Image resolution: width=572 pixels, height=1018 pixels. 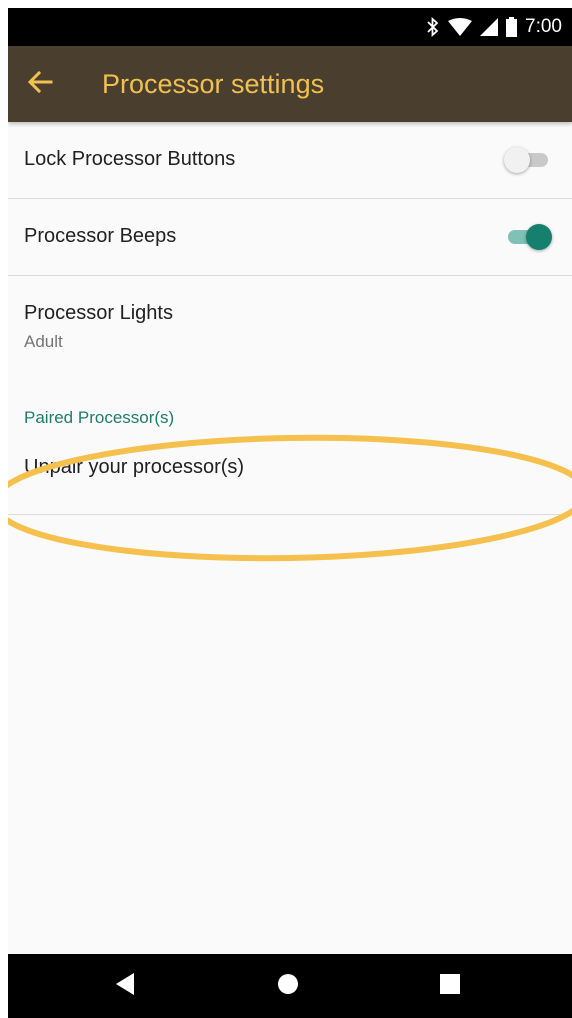 What do you see at coordinates (543, 26) in the screenshot?
I see `status-time: 7:00` at bounding box center [543, 26].